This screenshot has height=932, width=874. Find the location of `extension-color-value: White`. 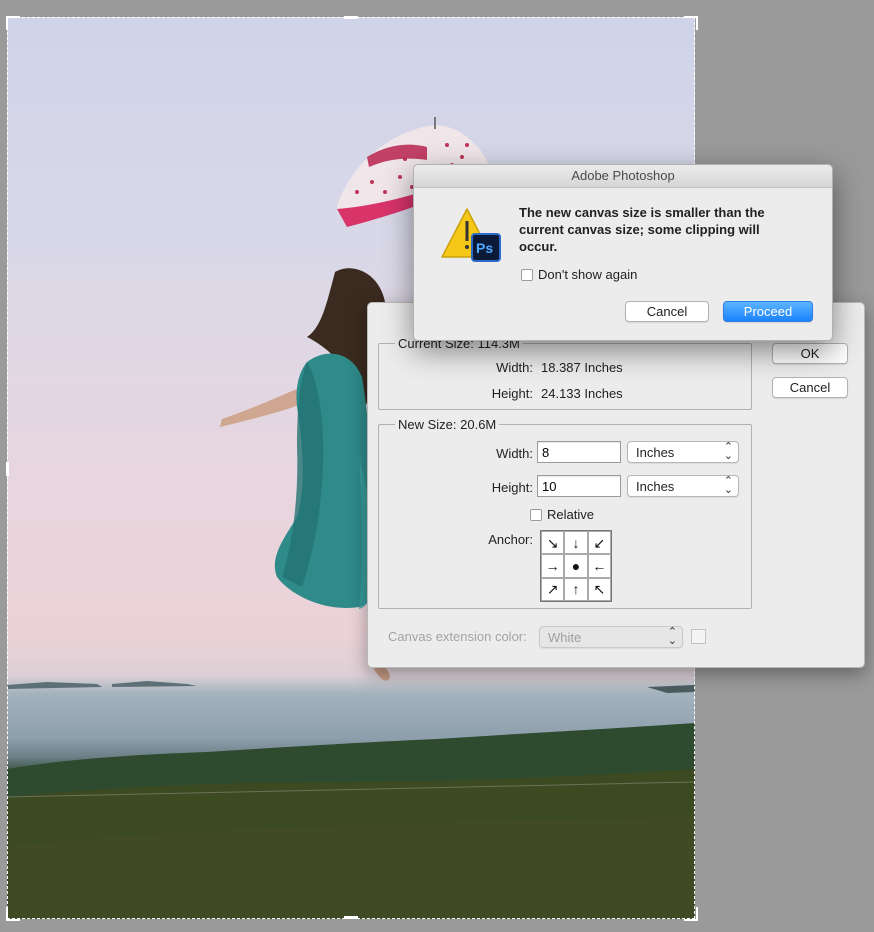

extension-color-value: White is located at coordinates (565, 637).